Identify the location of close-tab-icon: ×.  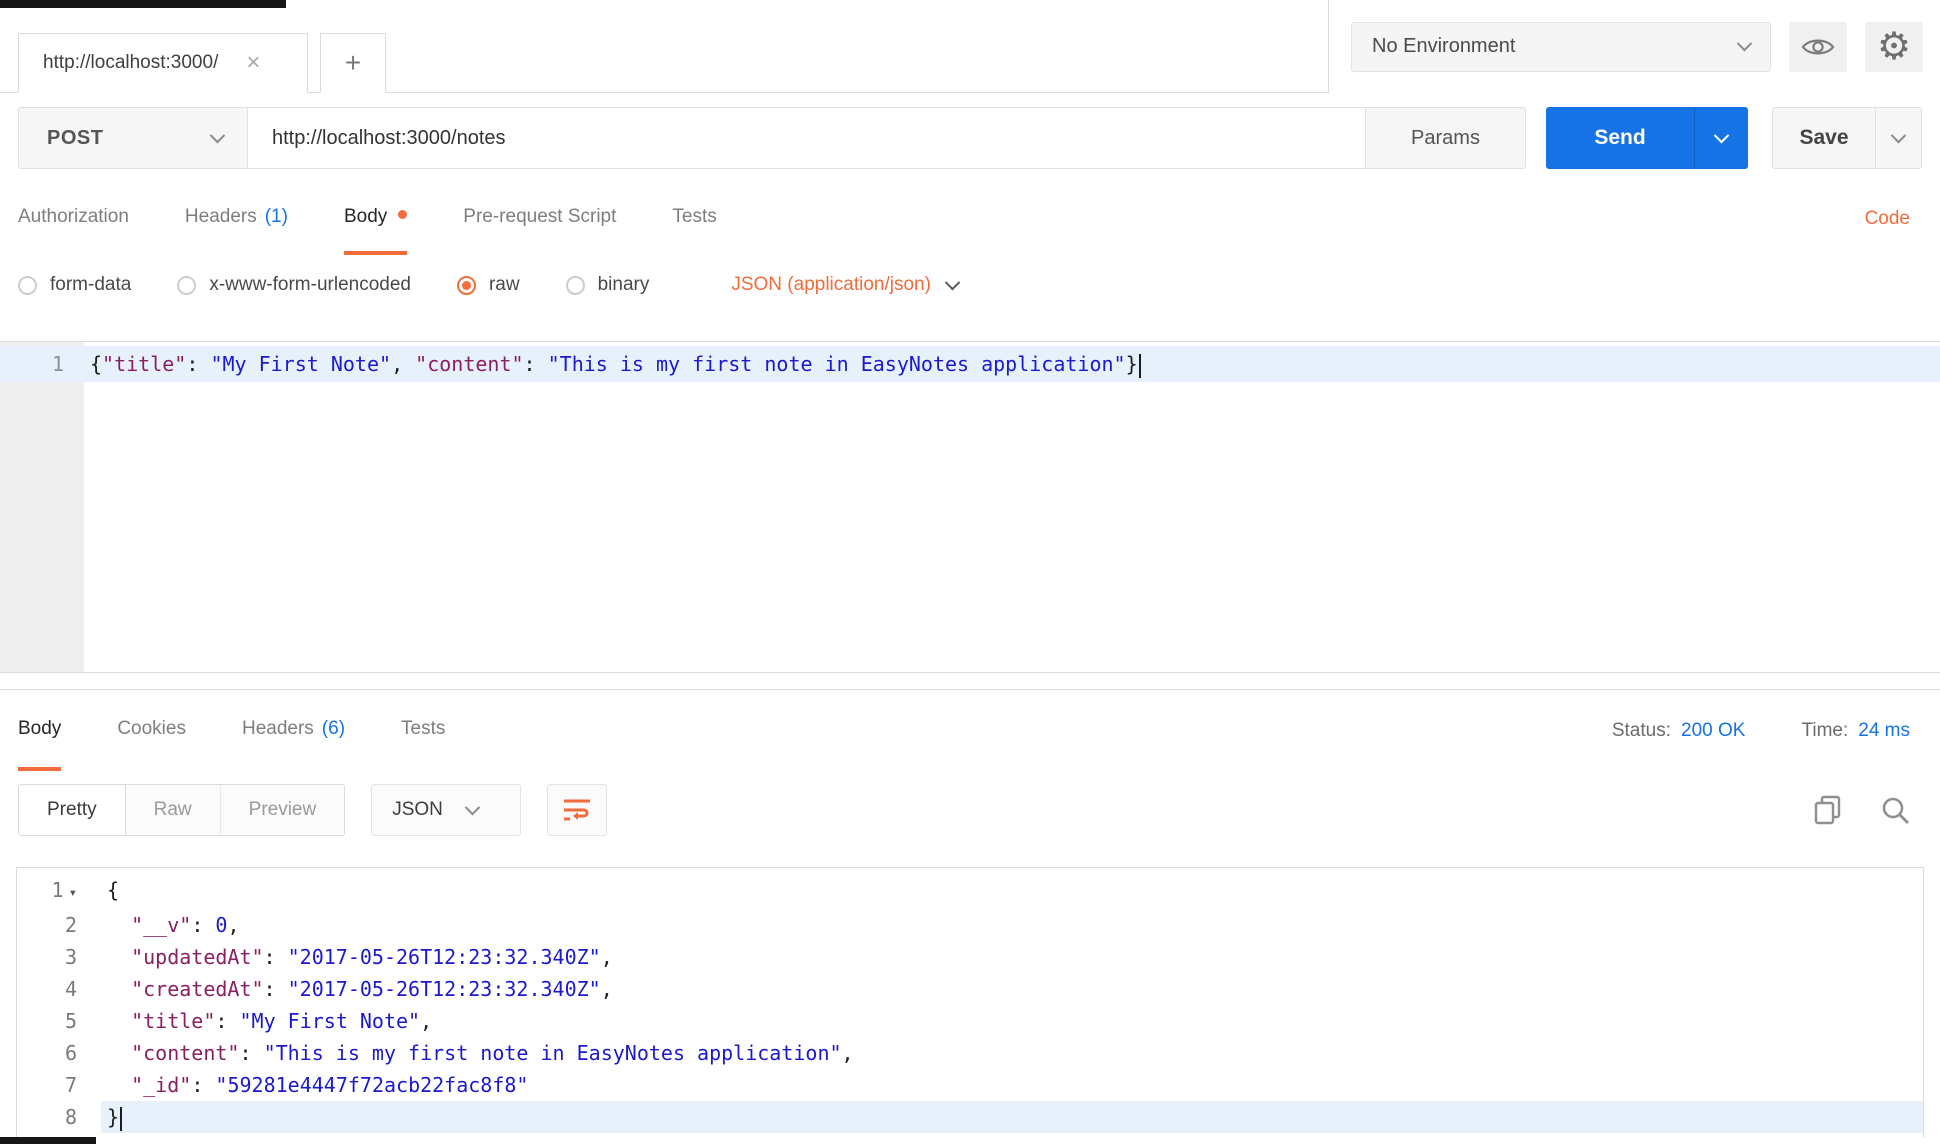
(253, 63).